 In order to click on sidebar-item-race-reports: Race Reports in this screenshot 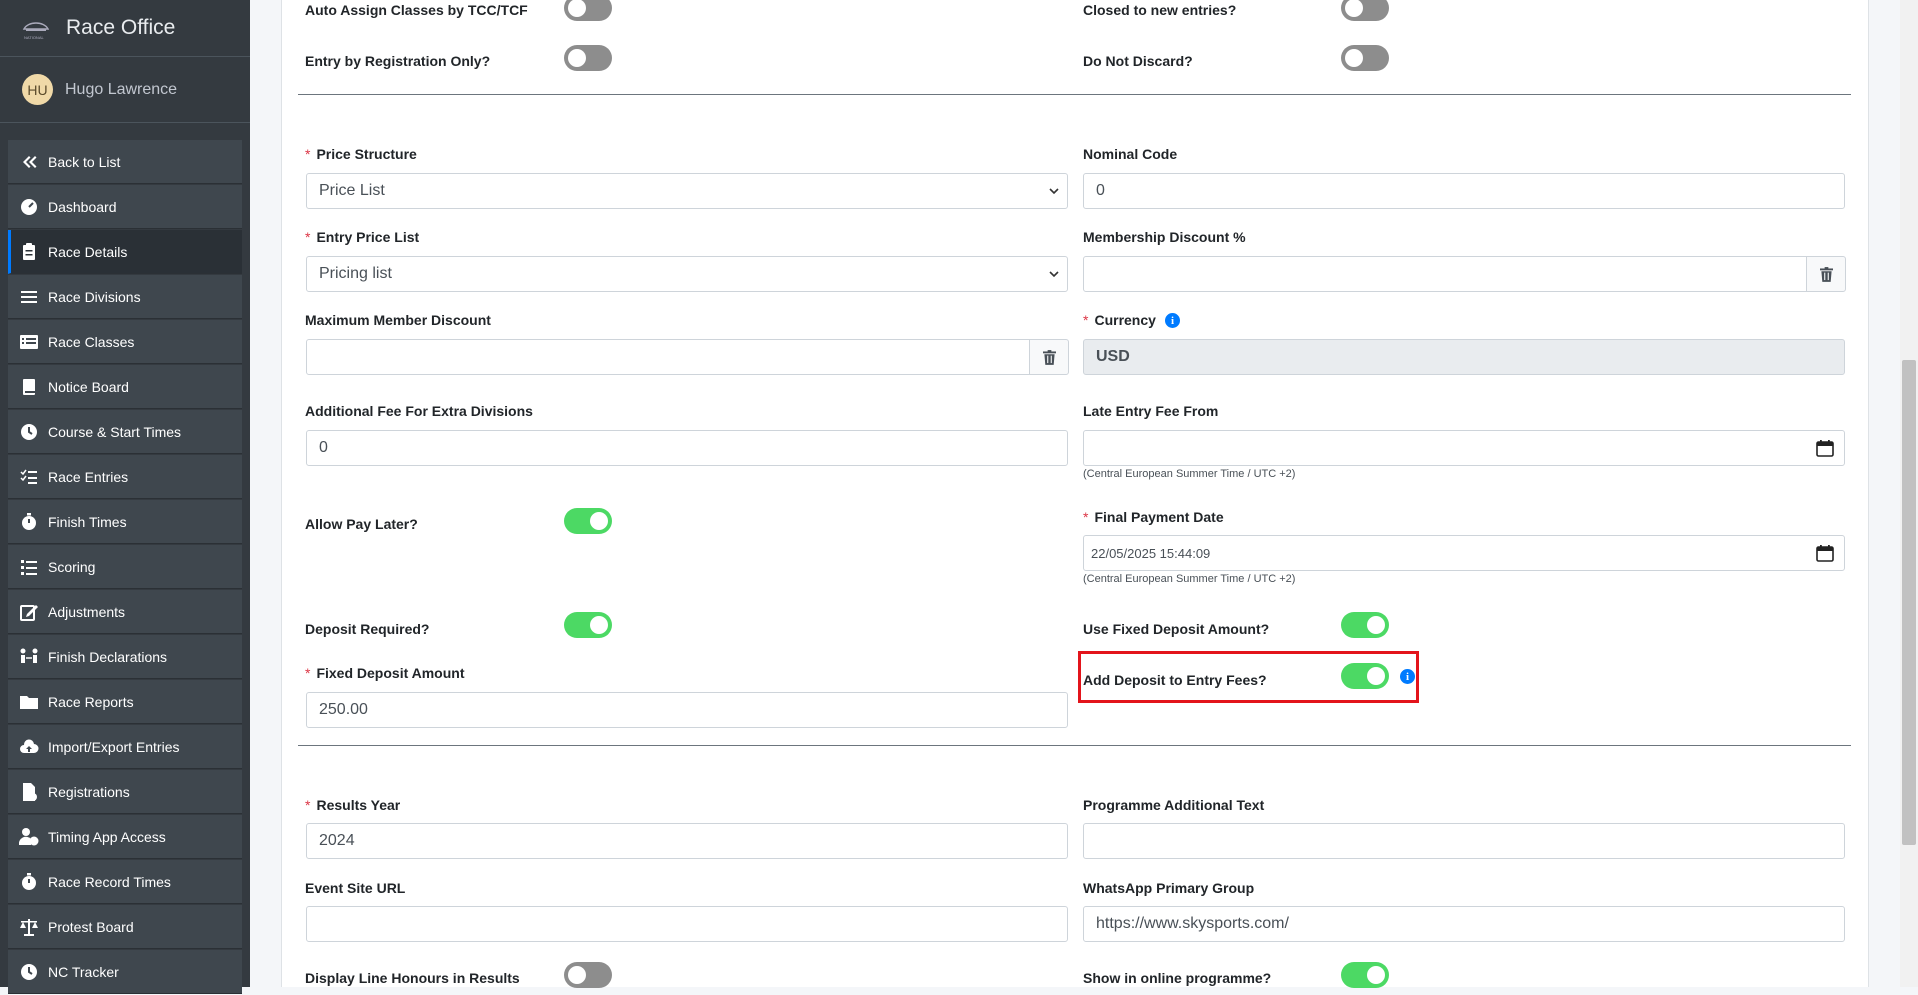, I will do `click(125, 702)`.